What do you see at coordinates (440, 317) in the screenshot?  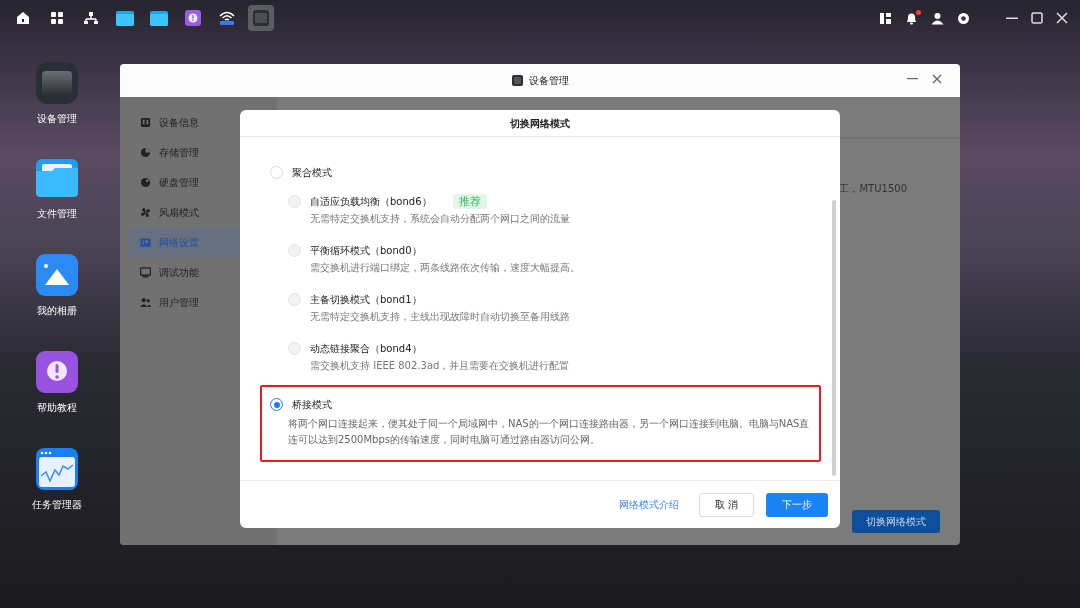 I see `option-description: 无需特定交换机支持，主线出现故障时自动切换至备用线路` at bounding box center [440, 317].